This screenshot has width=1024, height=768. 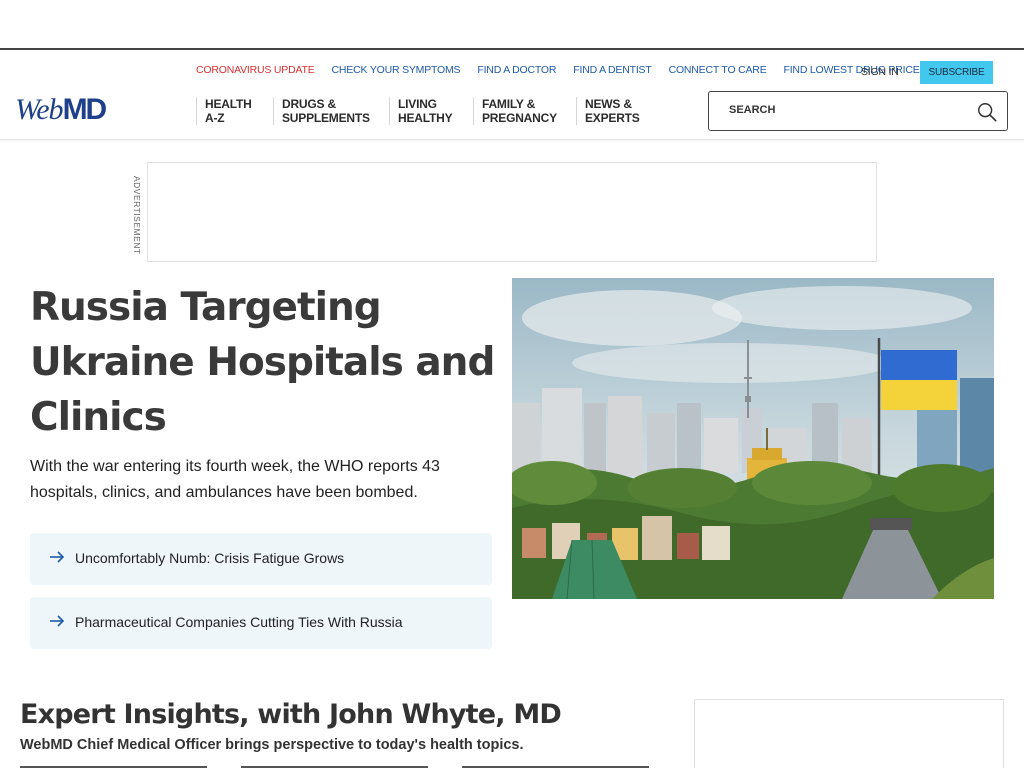 I want to click on sidebar-advertisement-slot, so click(x=849, y=733).